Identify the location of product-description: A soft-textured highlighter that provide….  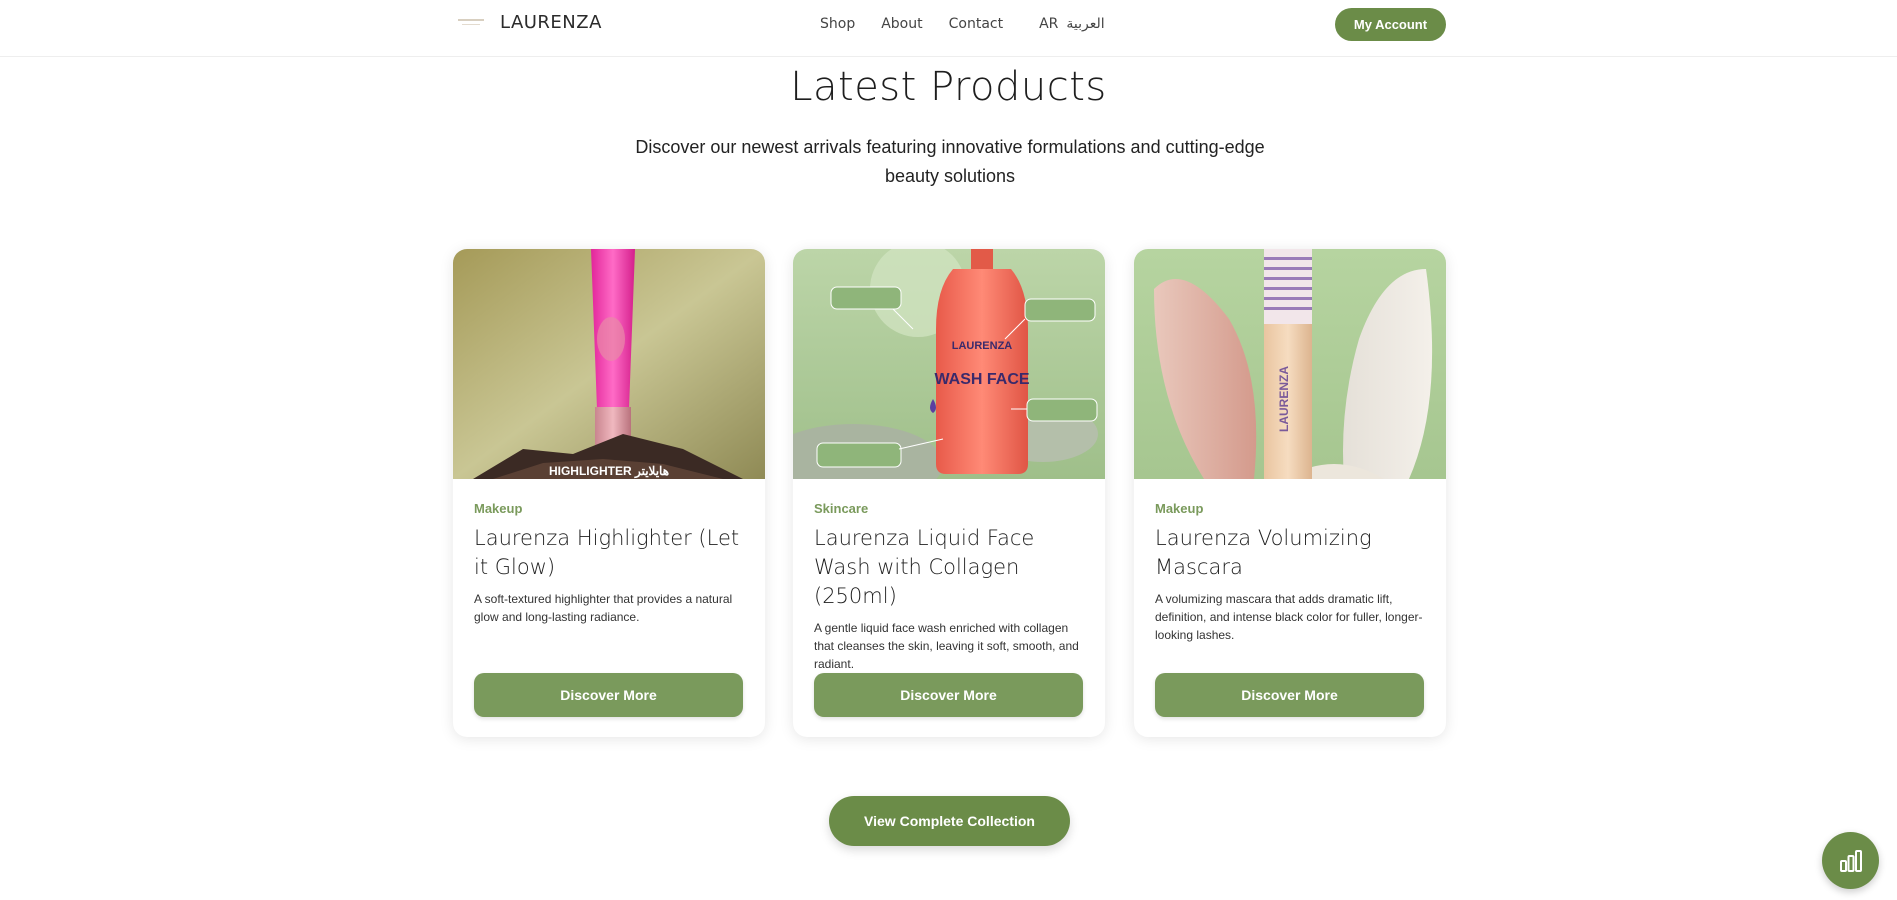
(603, 608).